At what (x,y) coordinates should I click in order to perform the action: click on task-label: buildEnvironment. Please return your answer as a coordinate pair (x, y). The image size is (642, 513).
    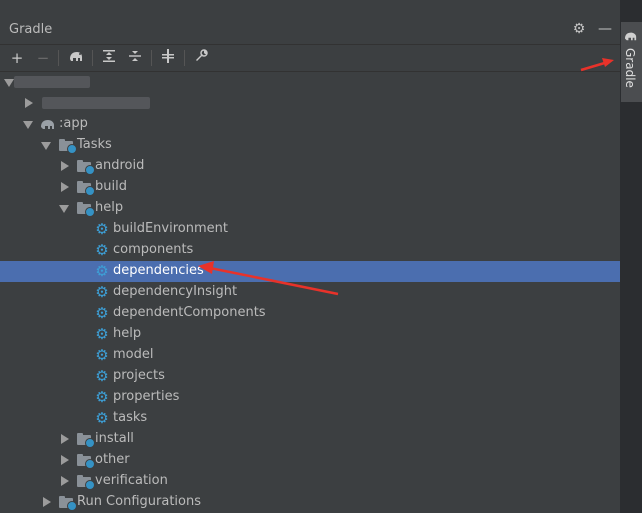
    Looking at the image, I should click on (170, 228).